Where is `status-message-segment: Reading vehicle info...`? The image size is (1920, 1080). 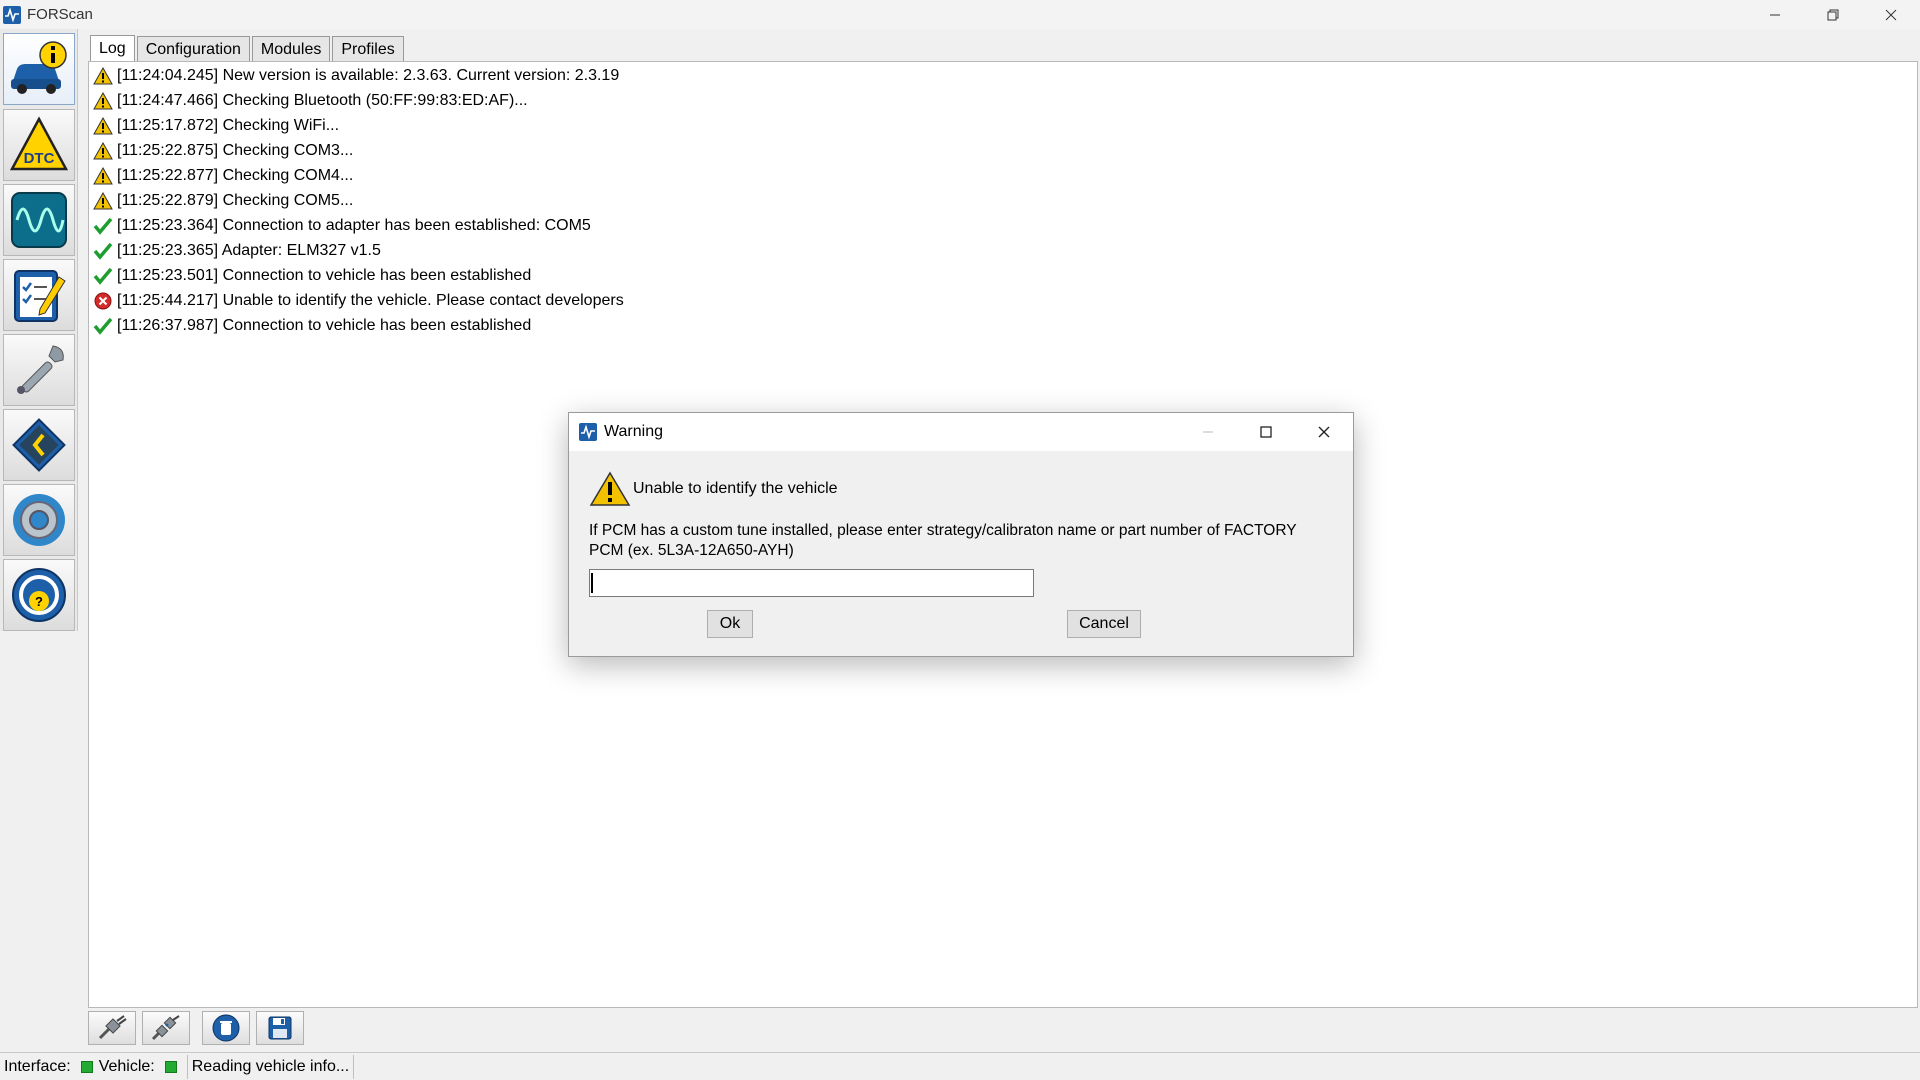
status-message-segment: Reading vehicle info... is located at coordinates (271, 1066).